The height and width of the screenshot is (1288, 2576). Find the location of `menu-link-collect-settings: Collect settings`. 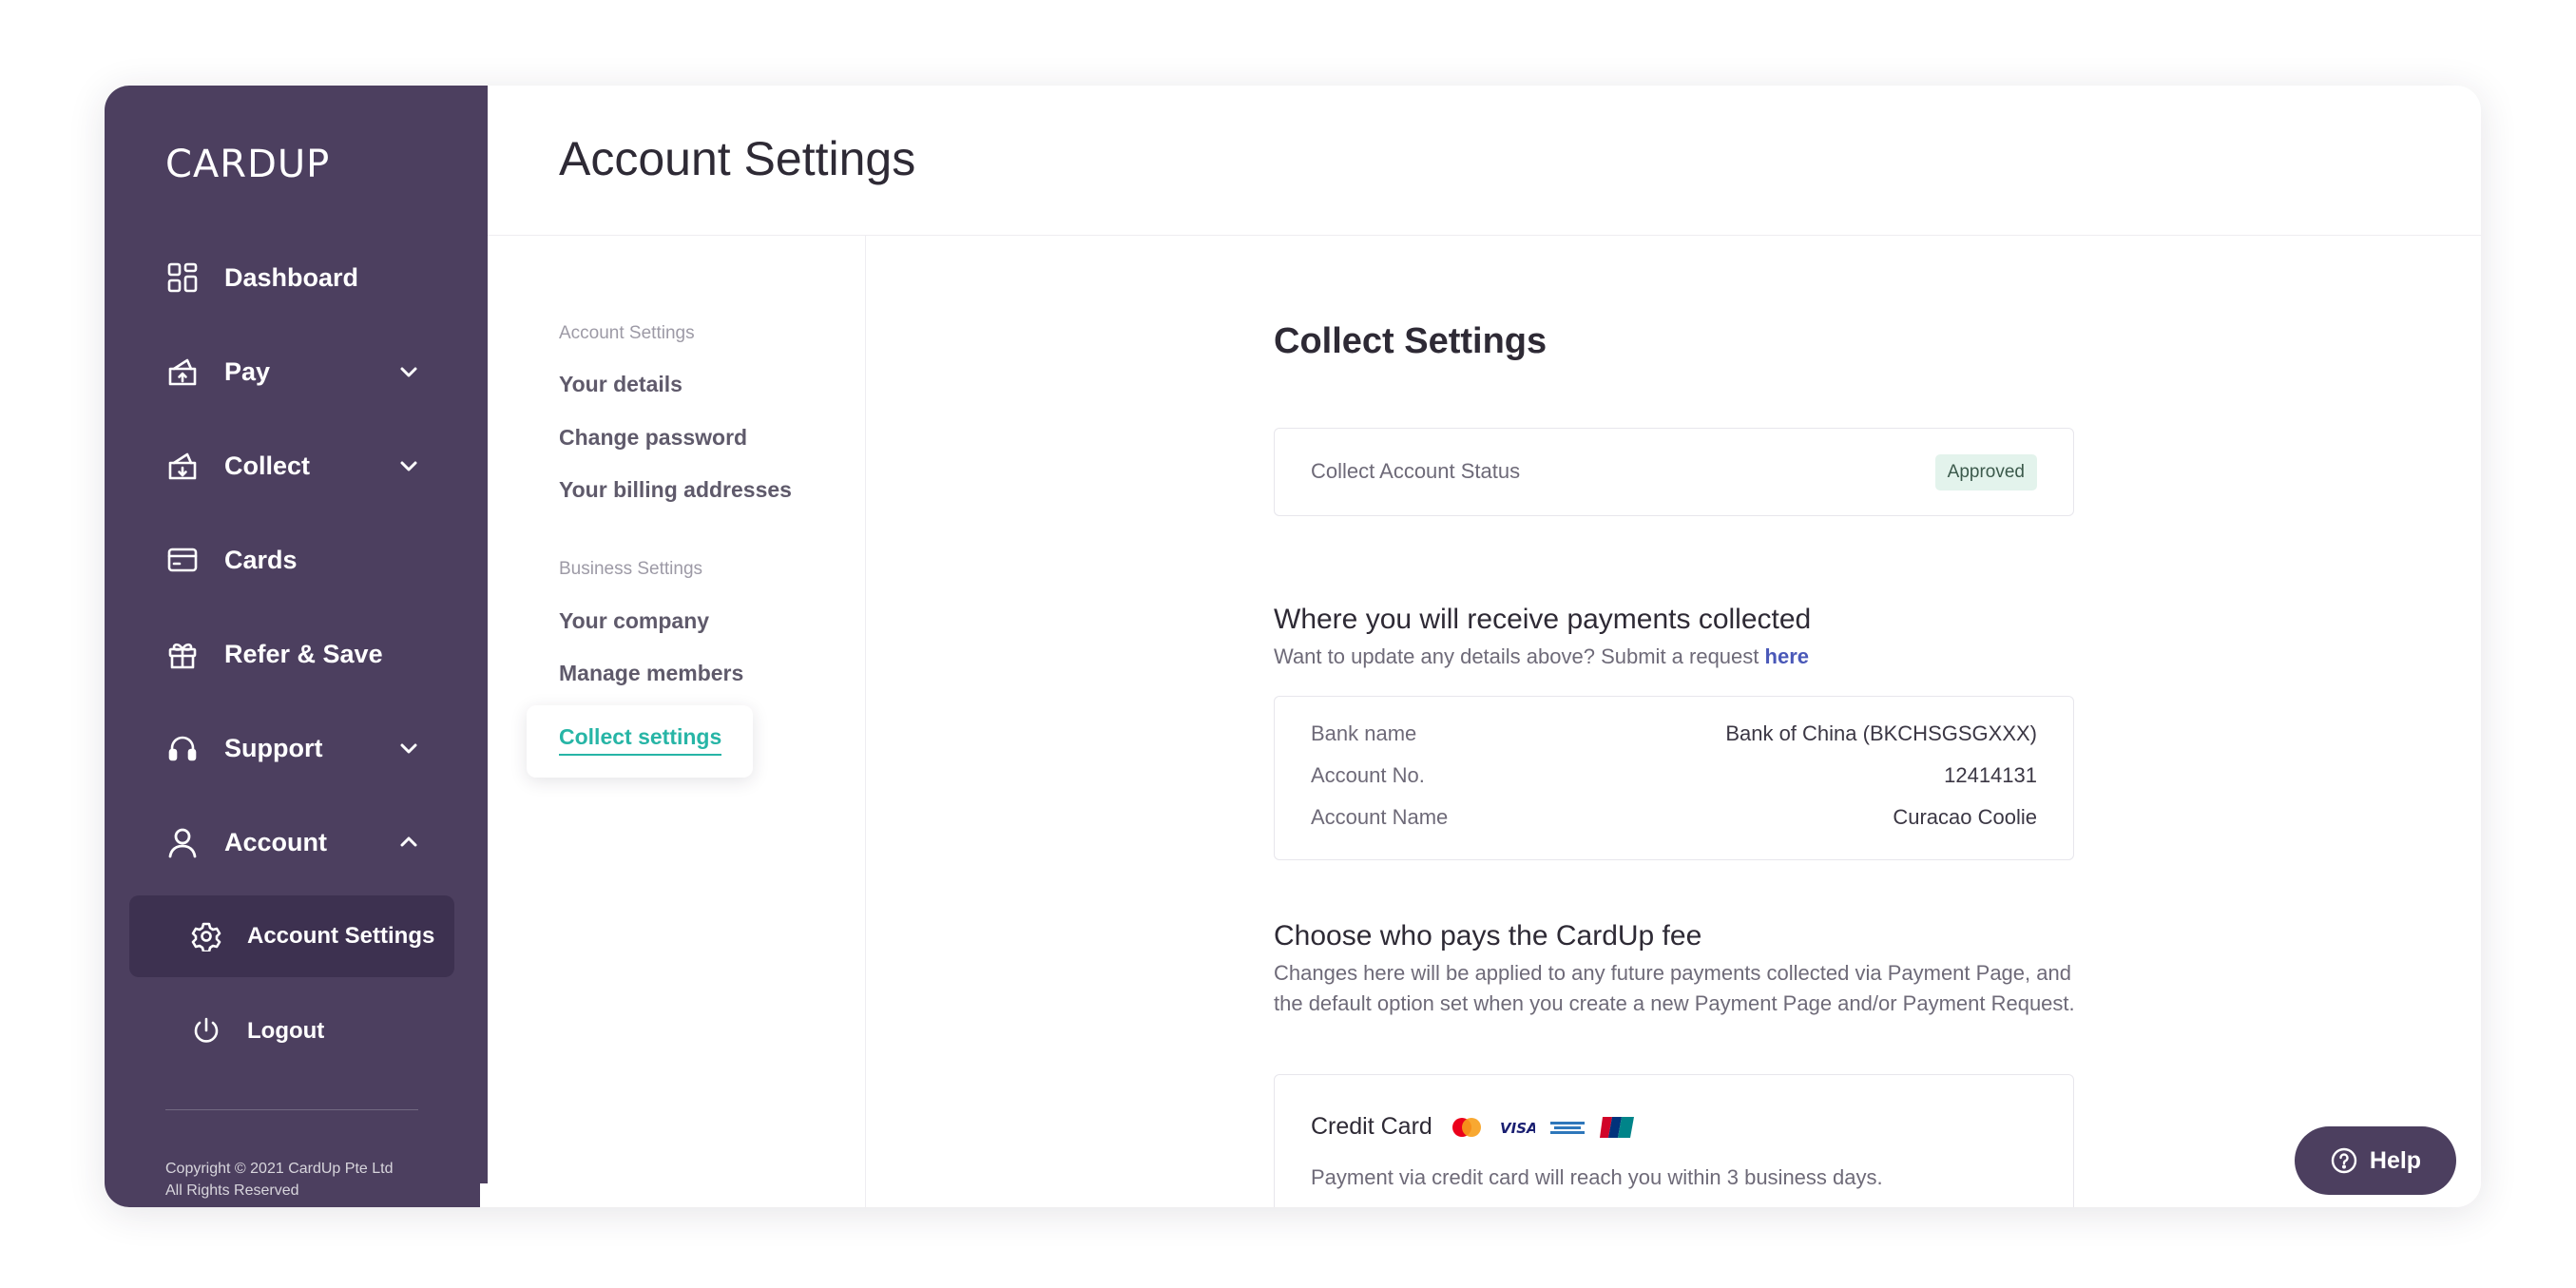

menu-link-collect-settings: Collect settings is located at coordinates (640, 740).